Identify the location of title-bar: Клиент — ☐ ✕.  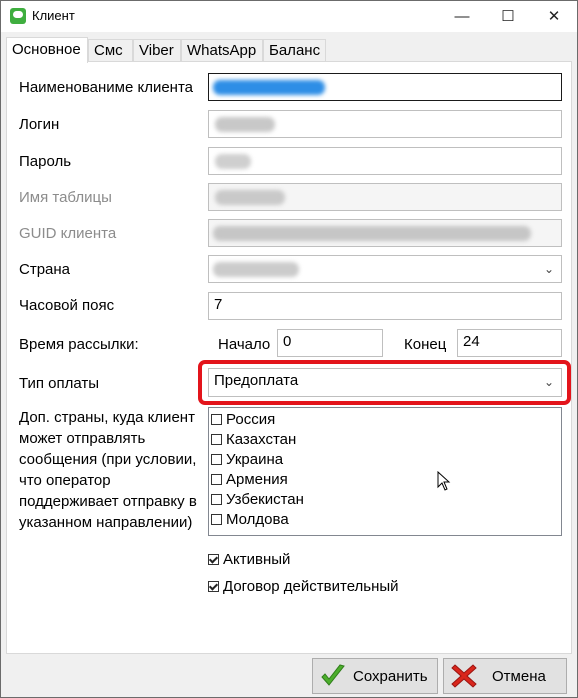
(289, 16).